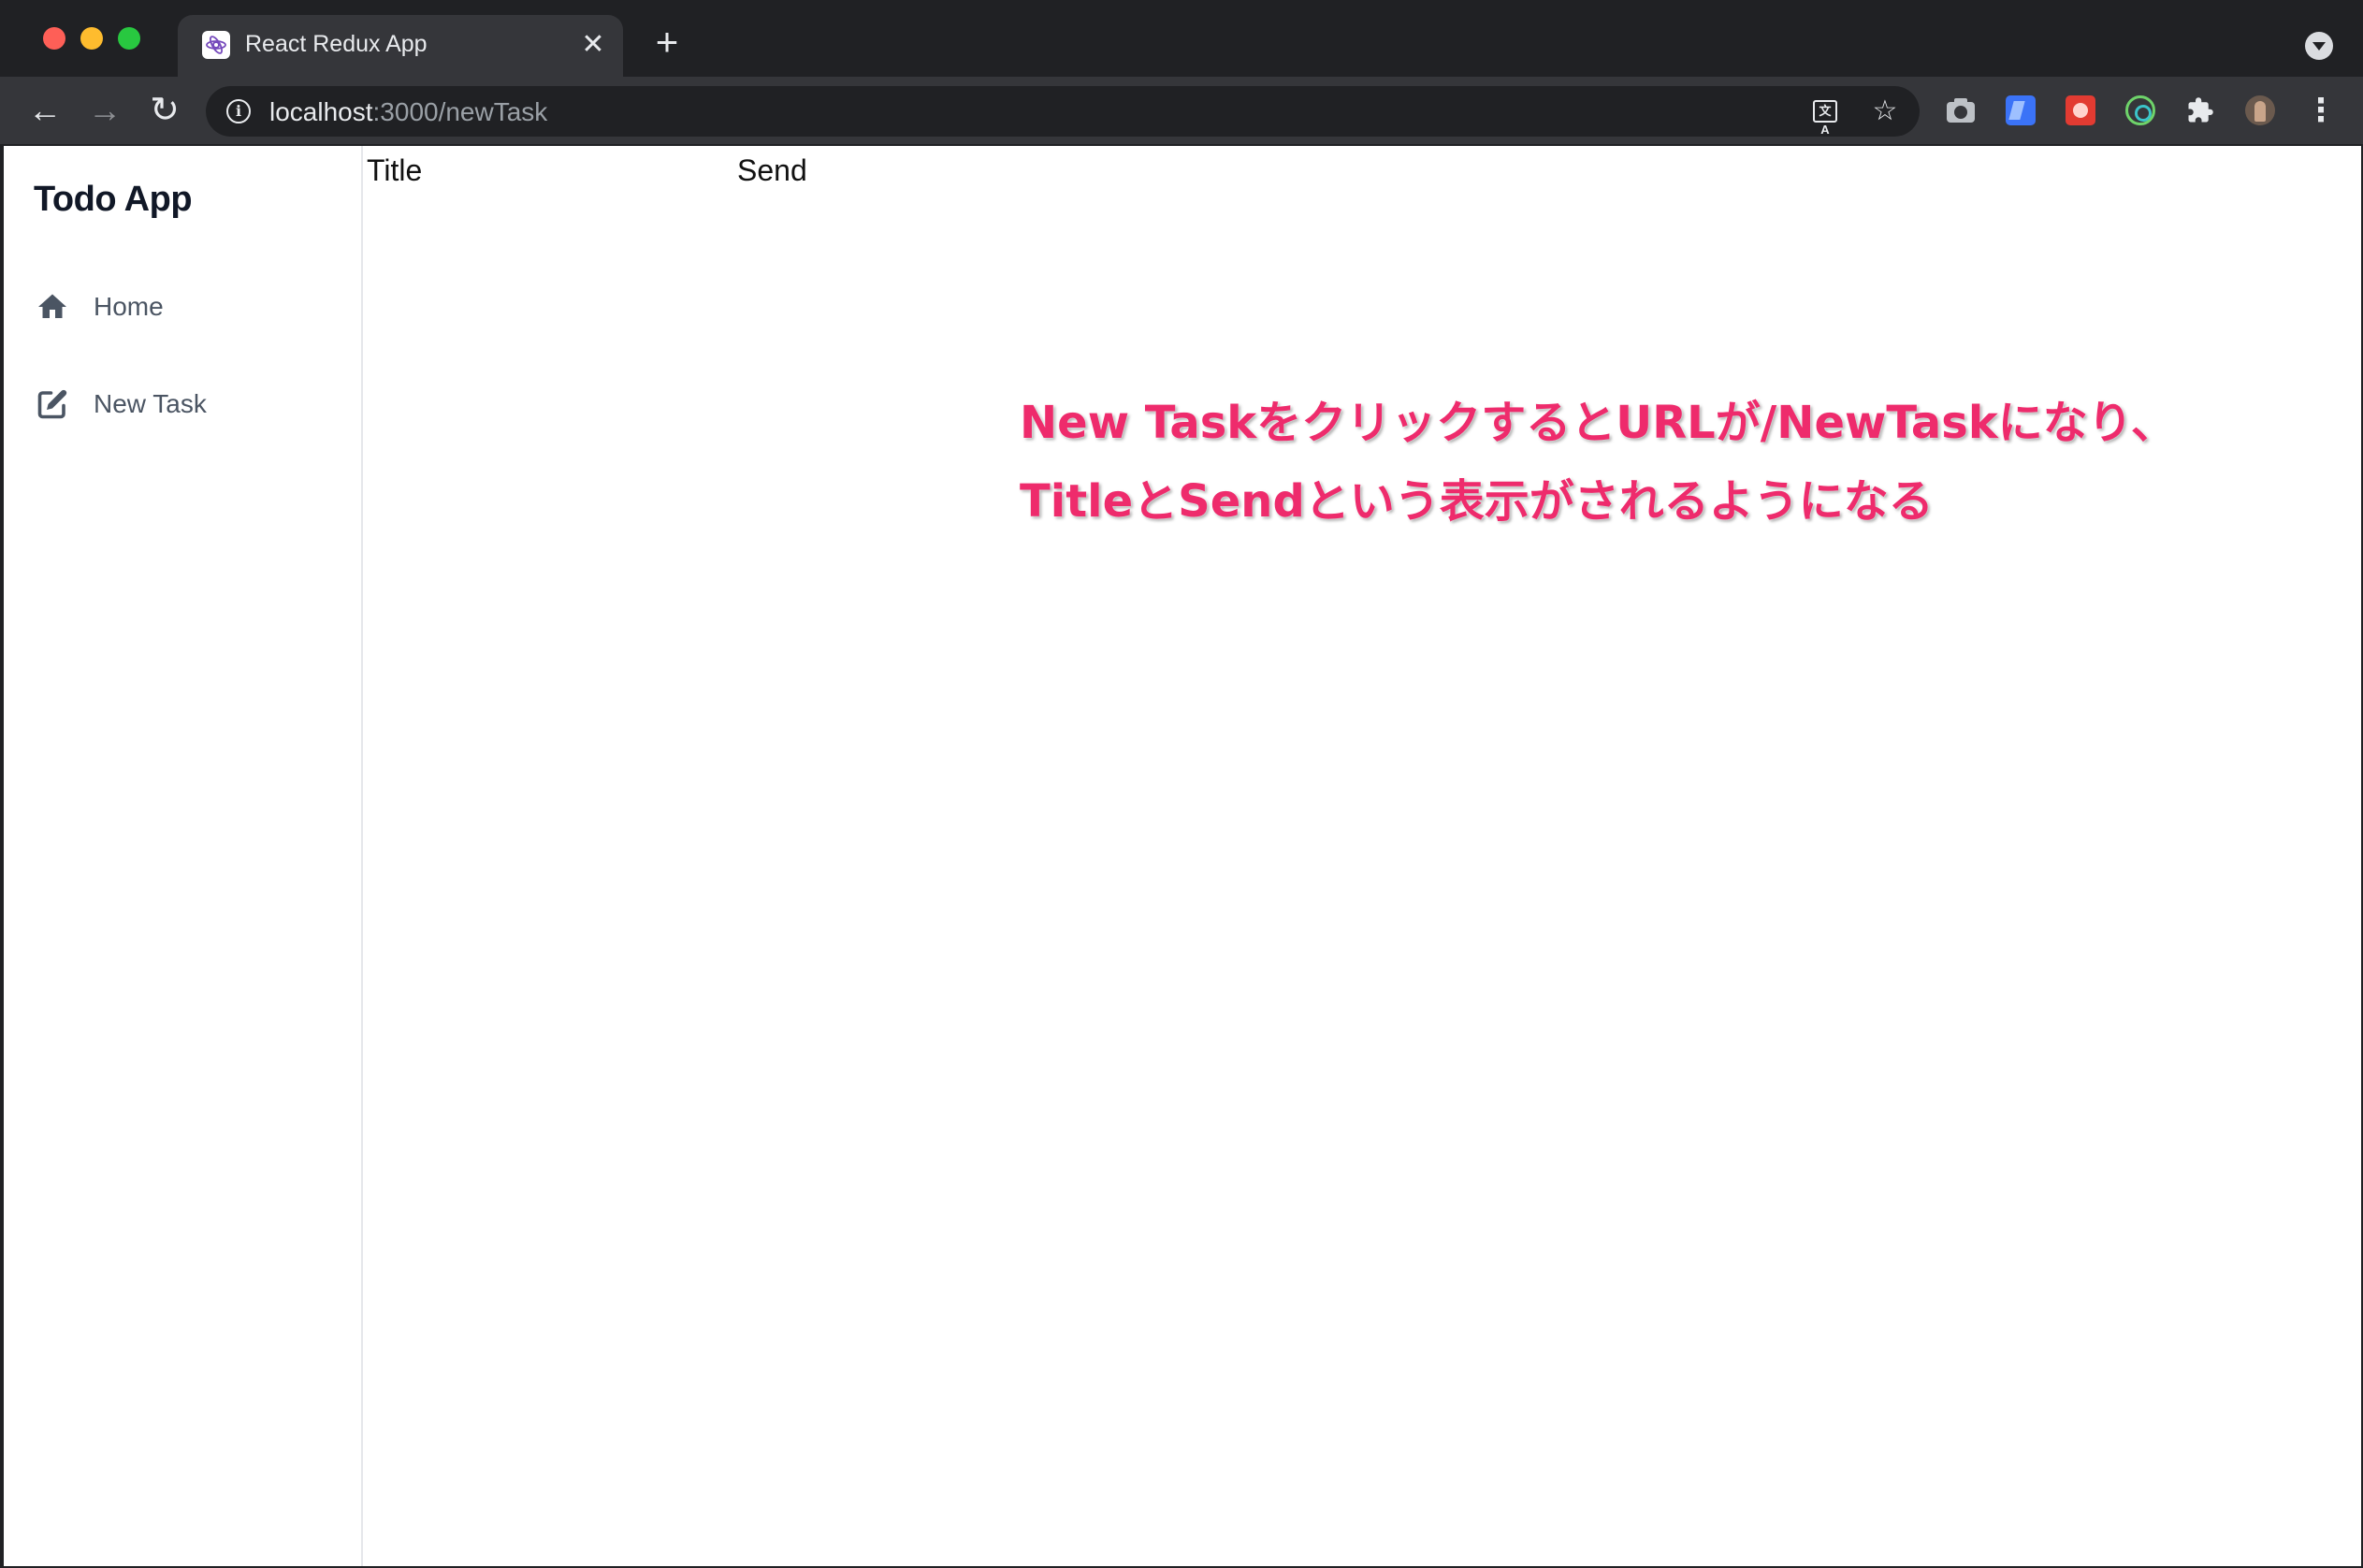  Describe the element at coordinates (184, 856) in the screenshot. I see `sidebar: Todo App Home New Task` at that location.